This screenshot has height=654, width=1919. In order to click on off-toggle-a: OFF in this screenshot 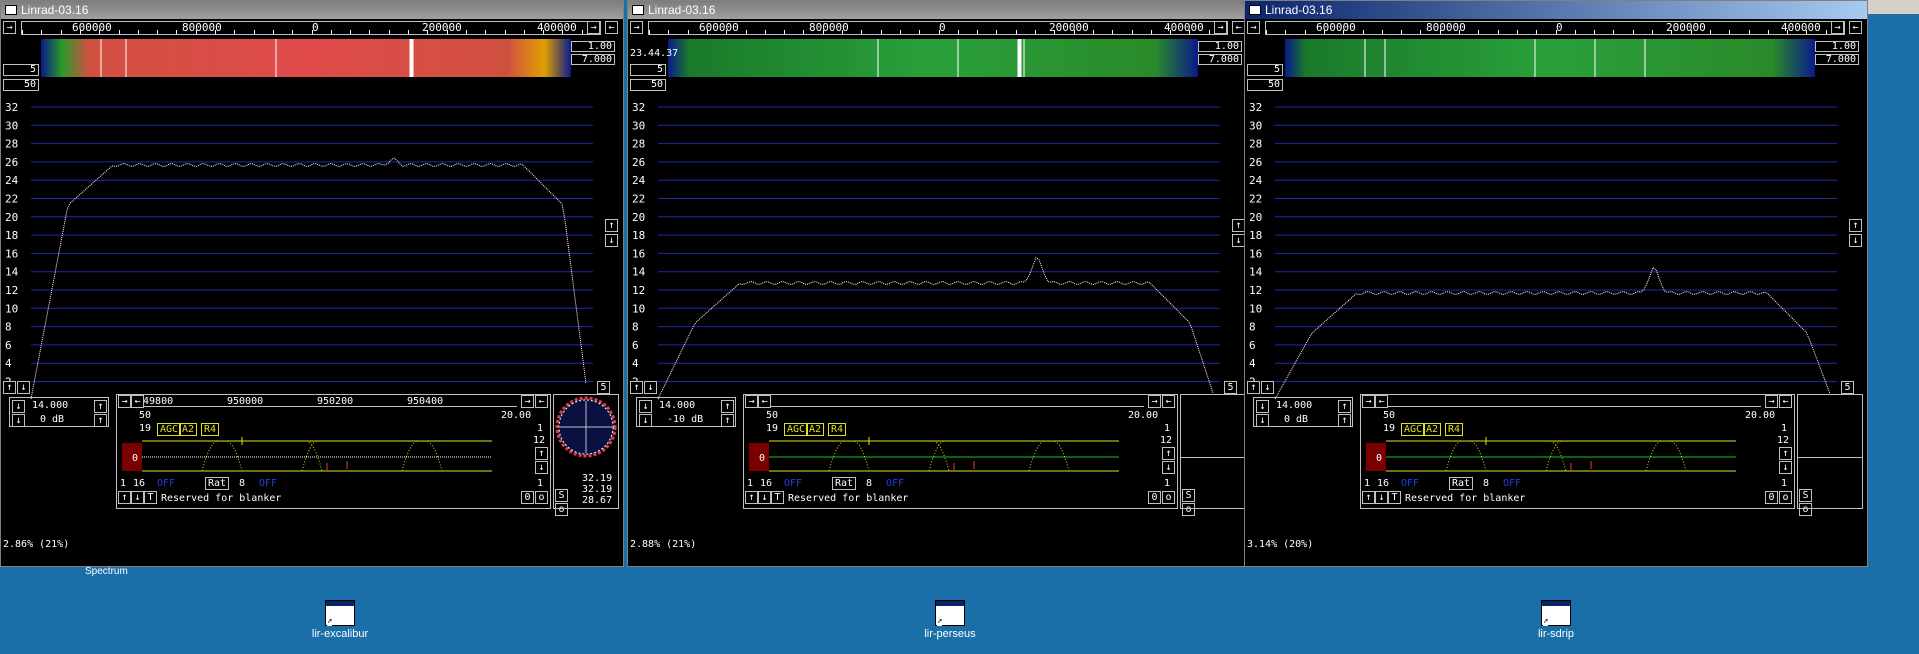, I will do `click(1410, 483)`.